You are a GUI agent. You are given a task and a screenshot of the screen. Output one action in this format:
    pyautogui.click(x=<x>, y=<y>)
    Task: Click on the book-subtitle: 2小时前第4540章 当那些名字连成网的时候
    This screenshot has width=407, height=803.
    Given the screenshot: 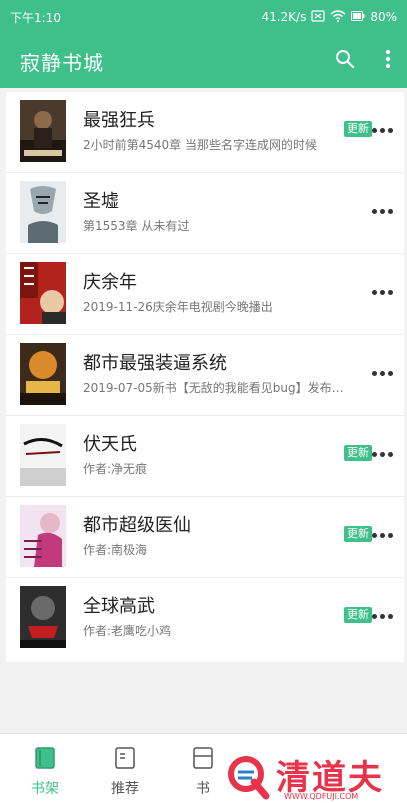 What is the action you would take?
    pyautogui.click(x=200, y=145)
    